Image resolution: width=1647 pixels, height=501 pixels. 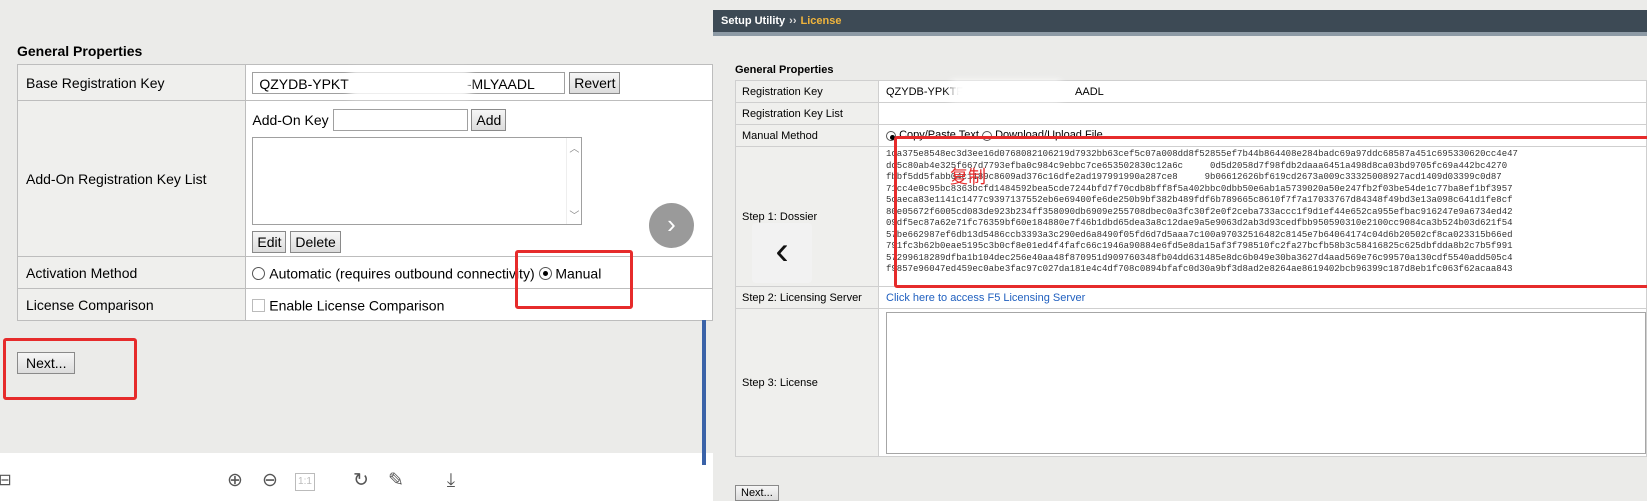 What do you see at coordinates (1266, 382) in the screenshot?
I see `license-textarea` at bounding box center [1266, 382].